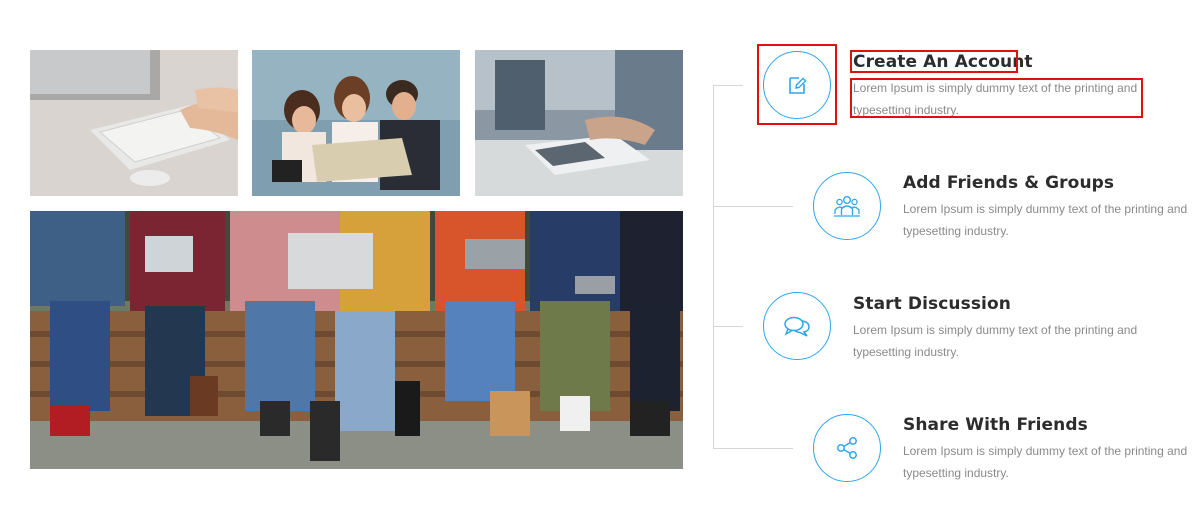 Image resolution: width=1200 pixels, height=528 pixels. I want to click on group-icon-circle, so click(847, 206).